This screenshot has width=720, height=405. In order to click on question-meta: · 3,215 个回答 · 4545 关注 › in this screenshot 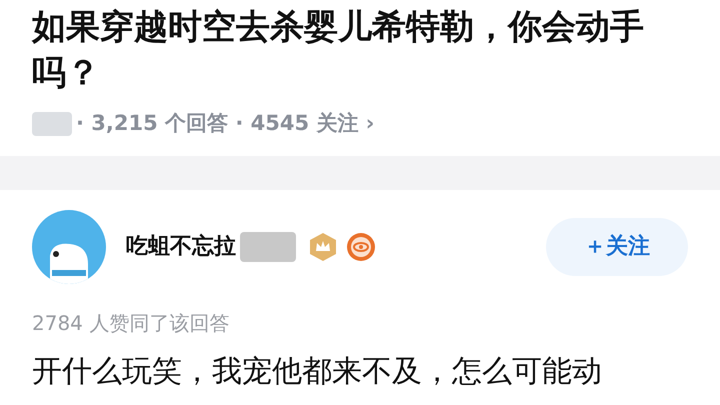, I will do `click(225, 123)`.